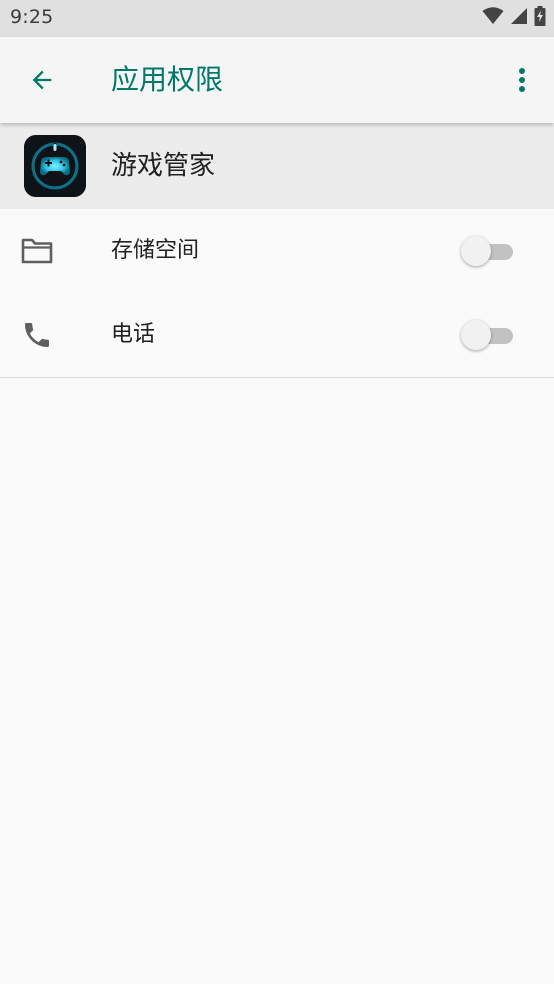 Image resolution: width=554 pixels, height=984 pixels. I want to click on page-title: 应用权限, so click(167, 79).